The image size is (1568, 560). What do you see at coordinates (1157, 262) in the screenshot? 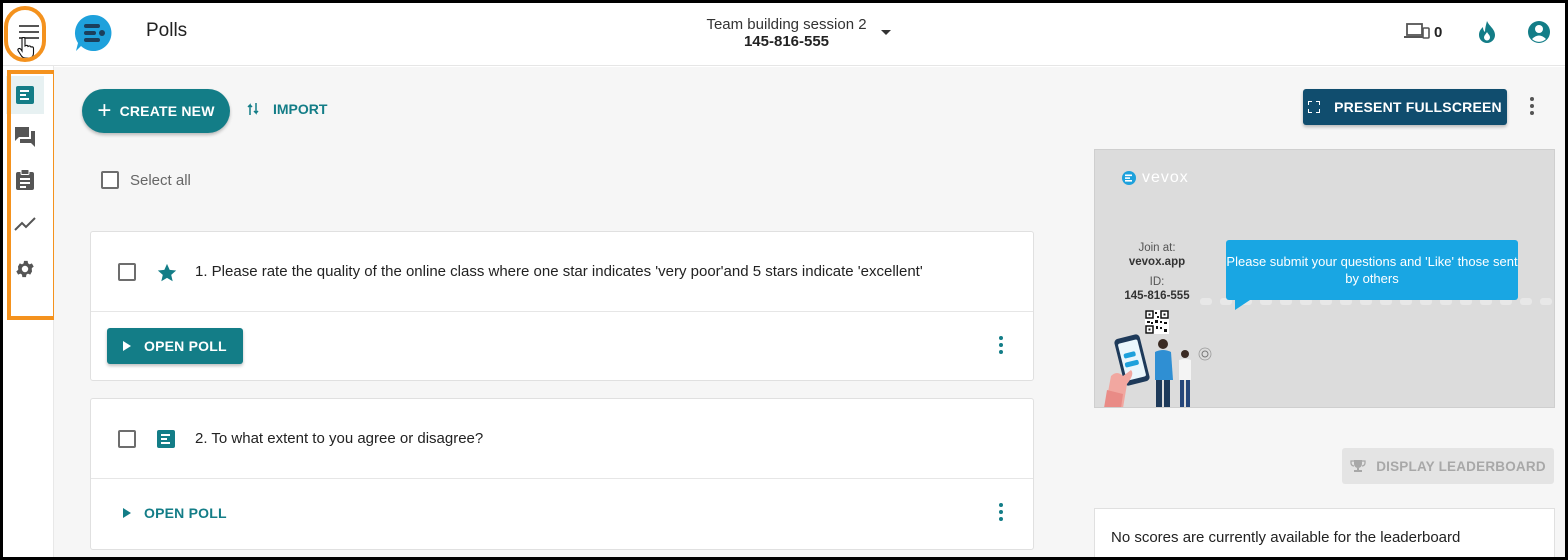
I see `join-url: vevox.app` at bounding box center [1157, 262].